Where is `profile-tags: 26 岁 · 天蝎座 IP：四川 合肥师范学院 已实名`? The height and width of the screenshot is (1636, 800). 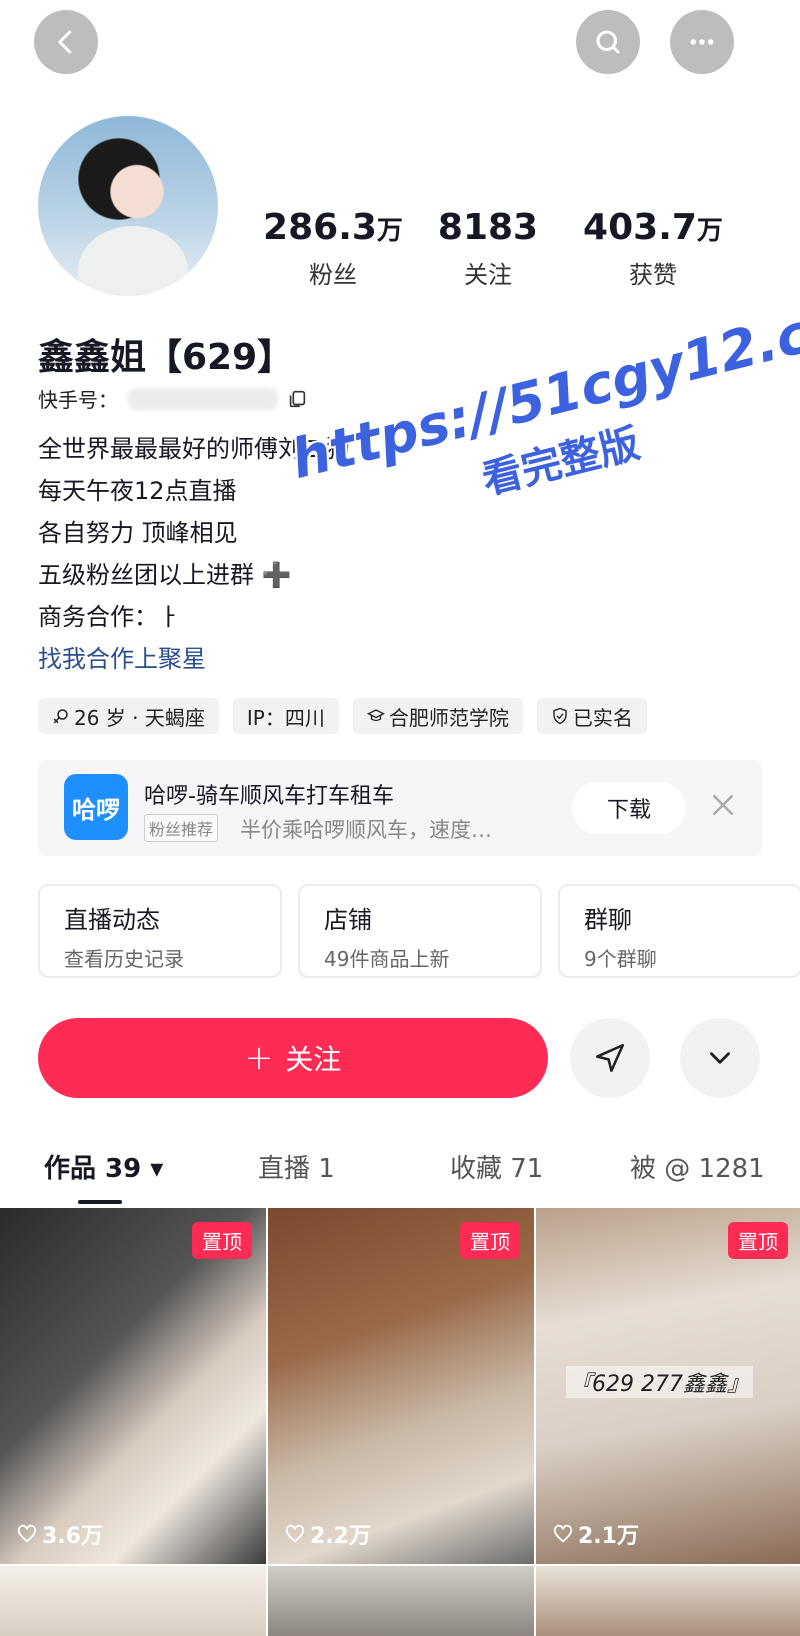 profile-tags: 26 岁 · 天蝎座 IP：四川 合肥师范学院 已实名 is located at coordinates (342, 716).